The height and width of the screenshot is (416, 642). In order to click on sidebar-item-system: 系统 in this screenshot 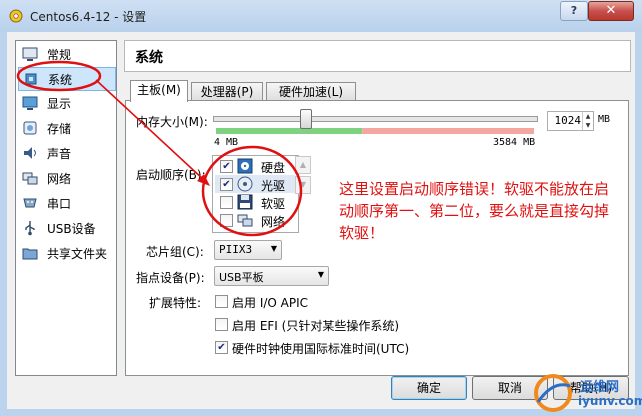, I will do `click(67, 79)`.